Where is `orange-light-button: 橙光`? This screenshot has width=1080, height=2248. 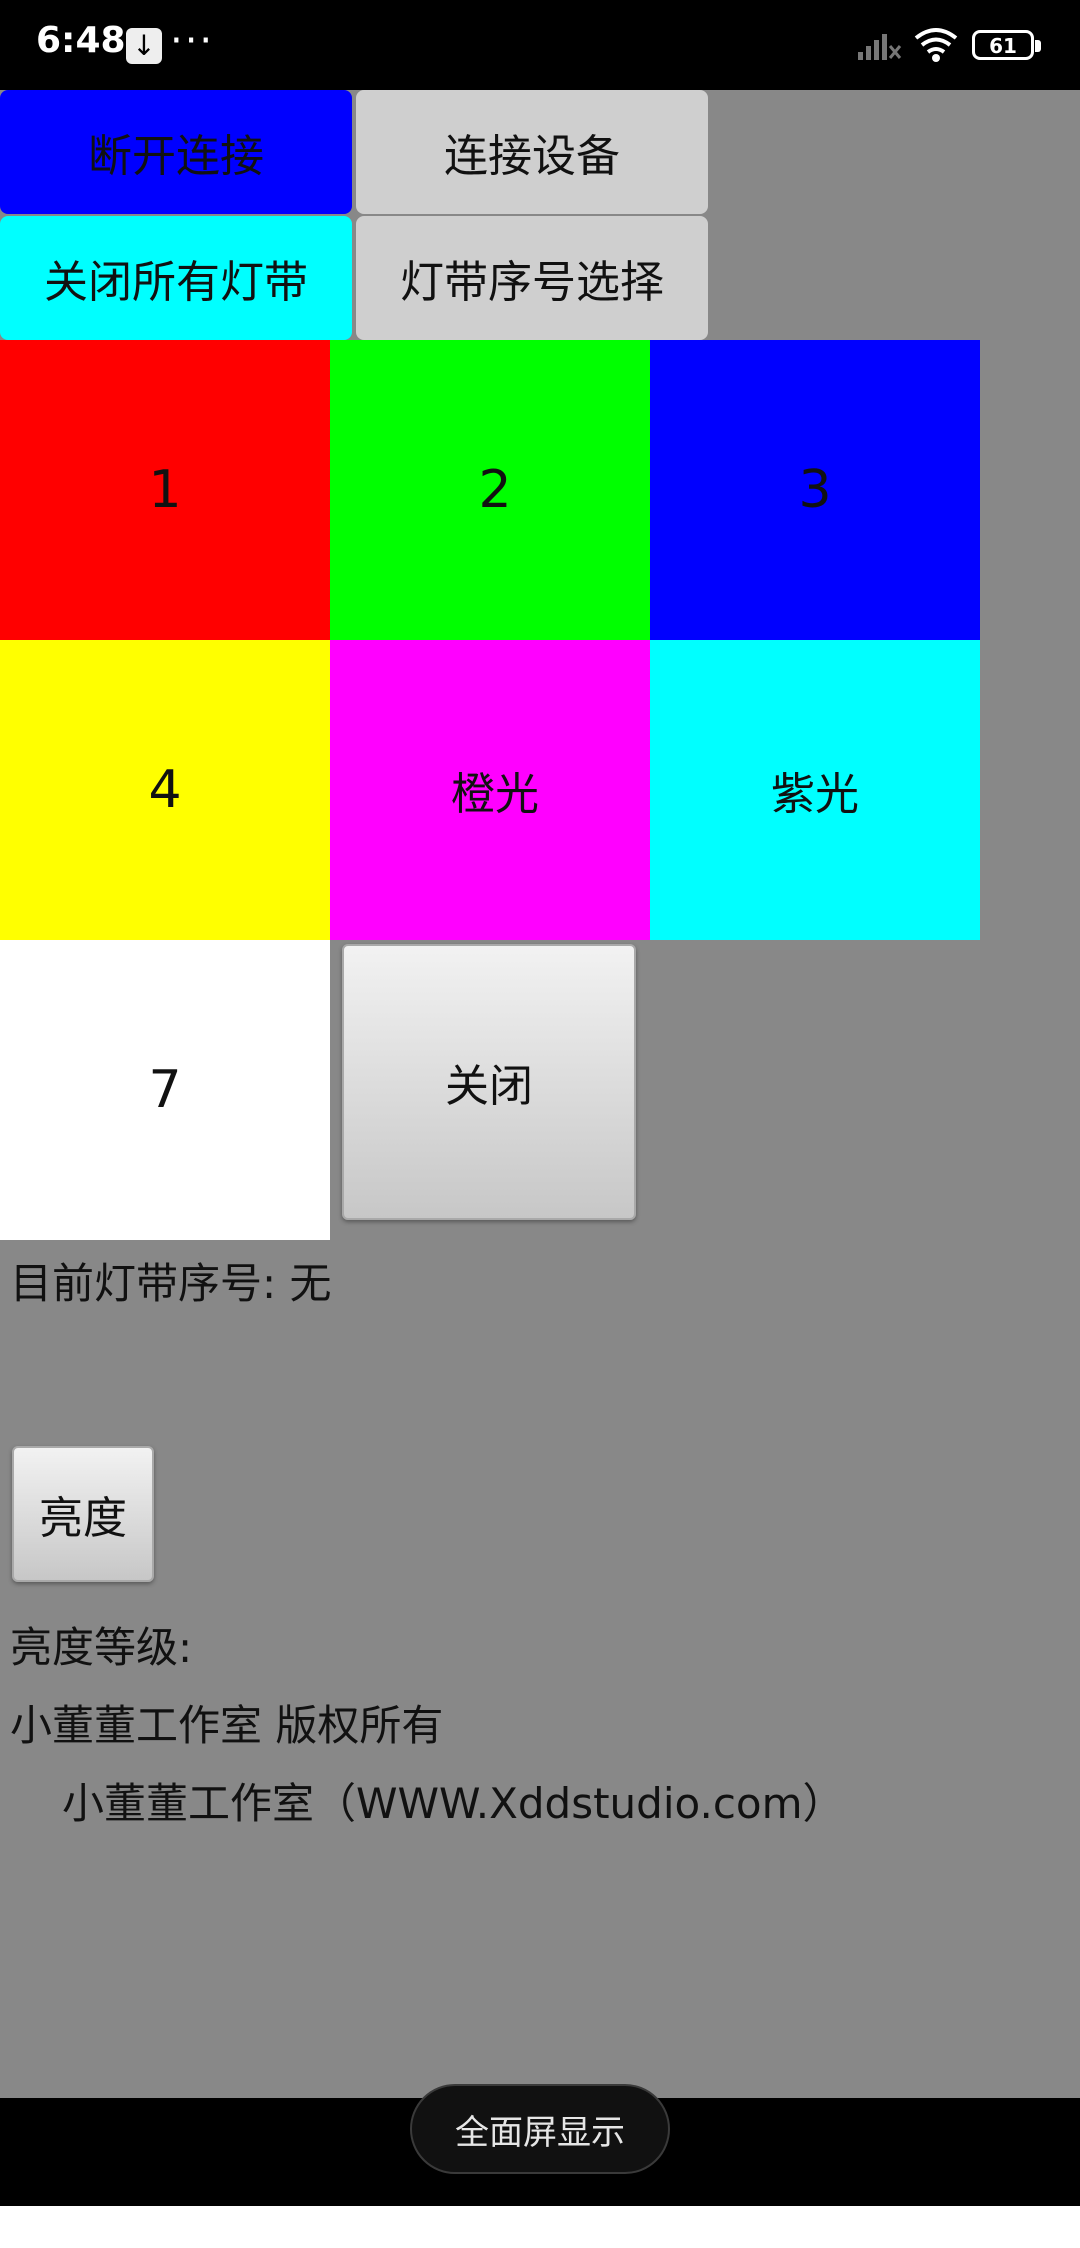 orange-light-button: 橙光 is located at coordinates (495, 790).